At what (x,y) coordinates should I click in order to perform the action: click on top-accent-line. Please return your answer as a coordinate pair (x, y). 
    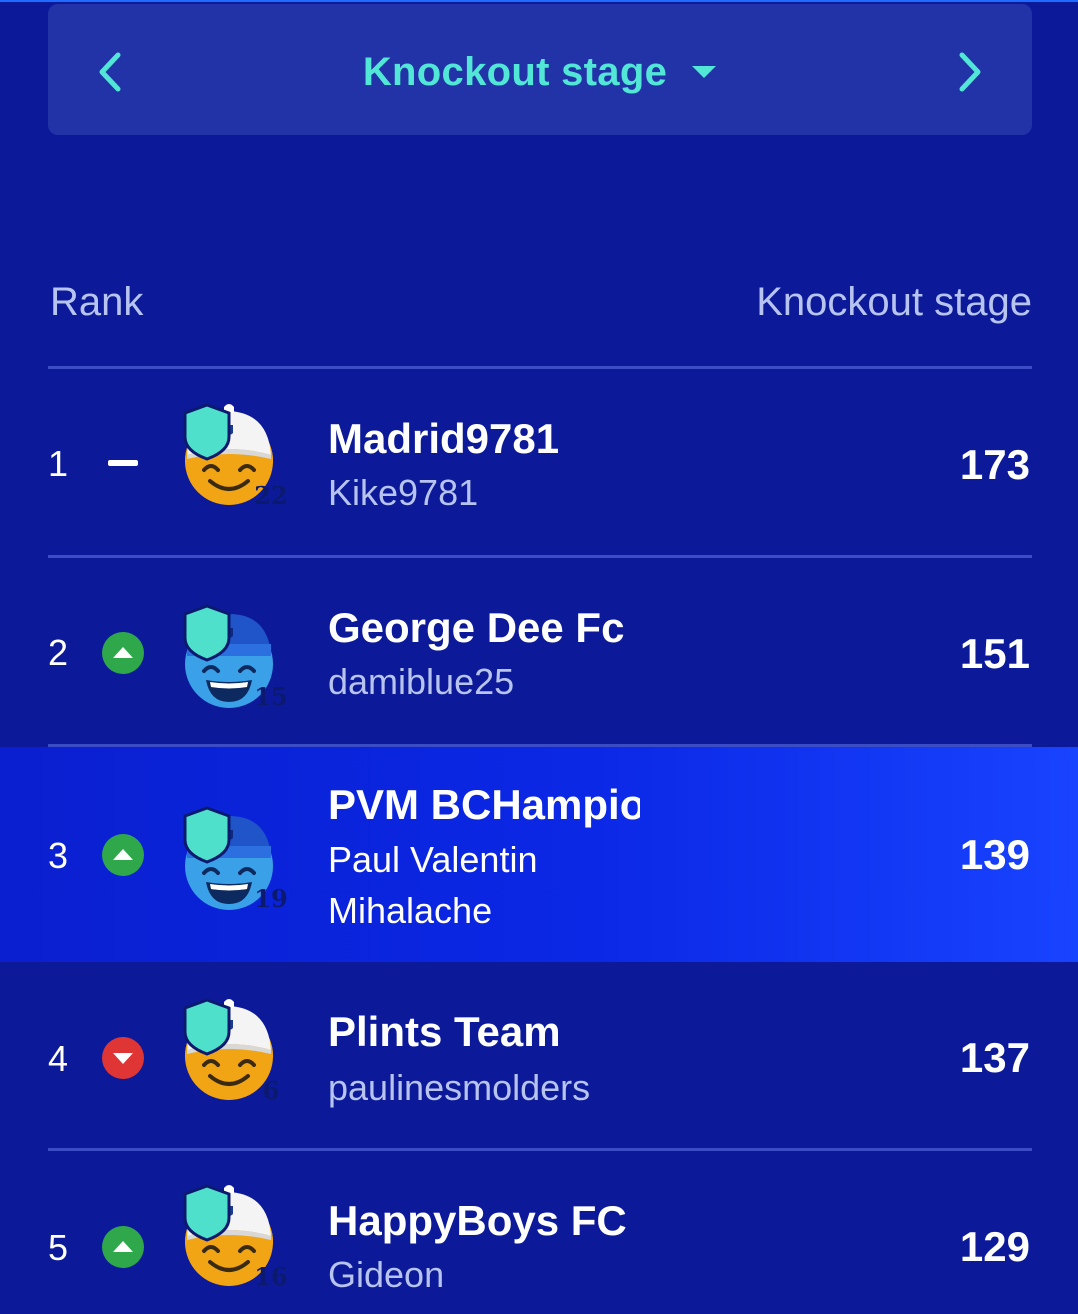
    Looking at the image, I should click on (539, 1).